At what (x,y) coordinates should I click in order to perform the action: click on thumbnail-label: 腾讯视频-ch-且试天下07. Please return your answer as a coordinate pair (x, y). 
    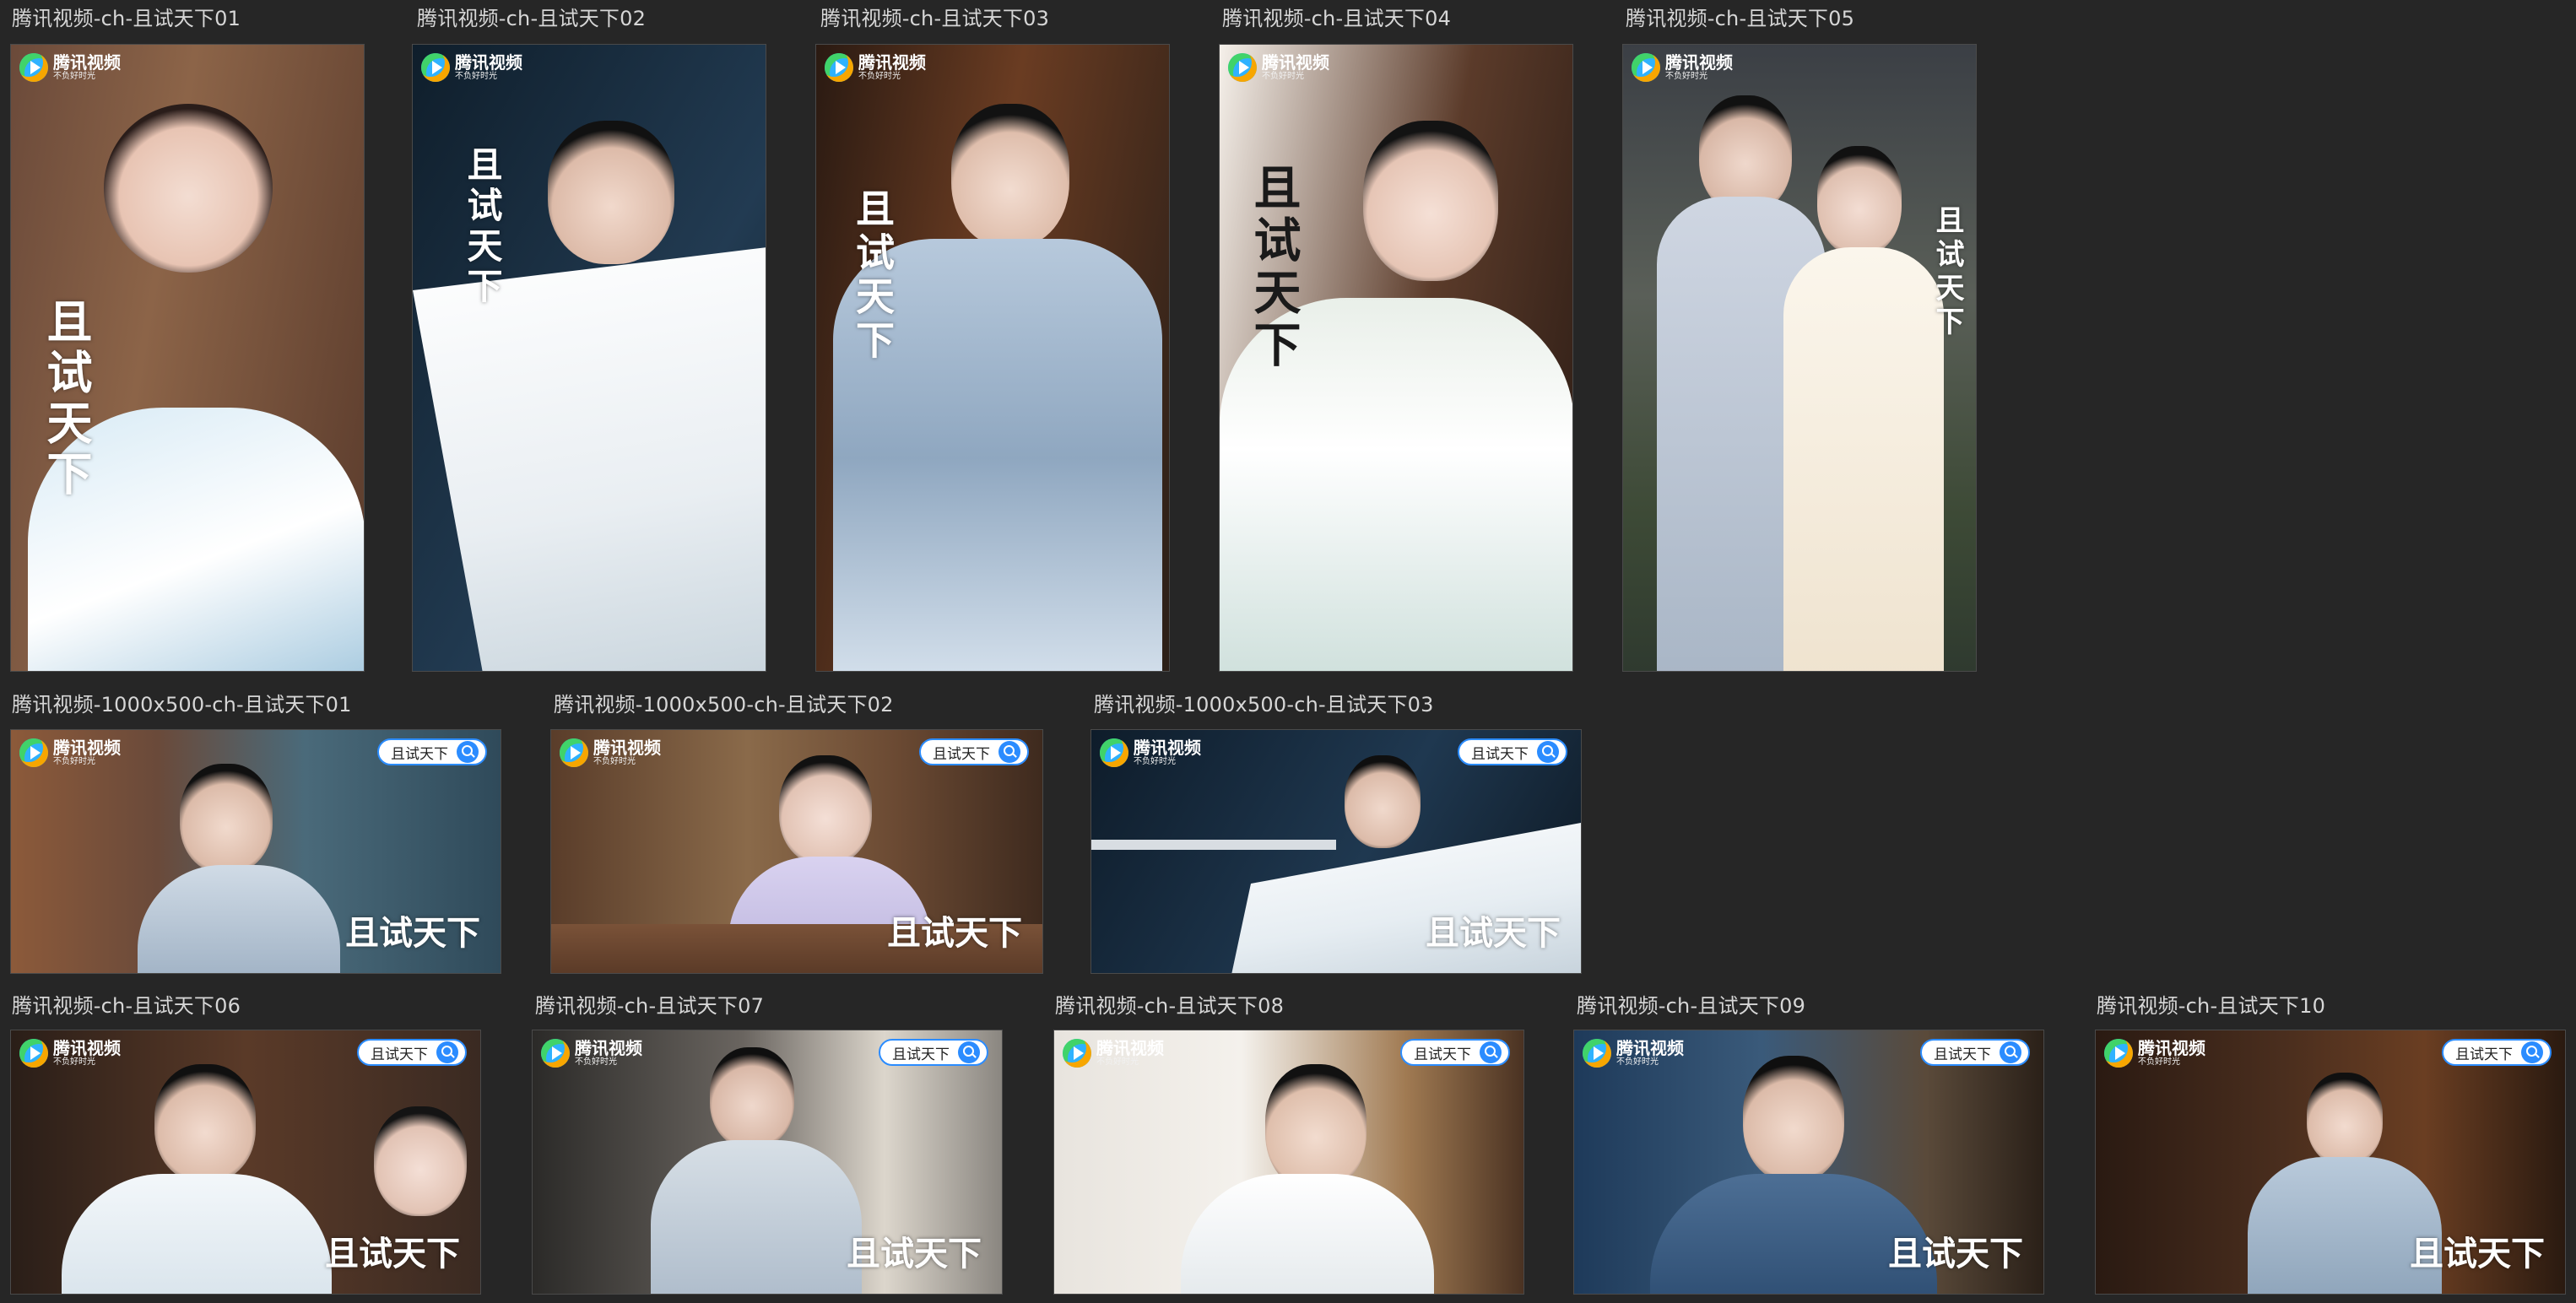
    Looking at the image, I should click on (649, 1006).